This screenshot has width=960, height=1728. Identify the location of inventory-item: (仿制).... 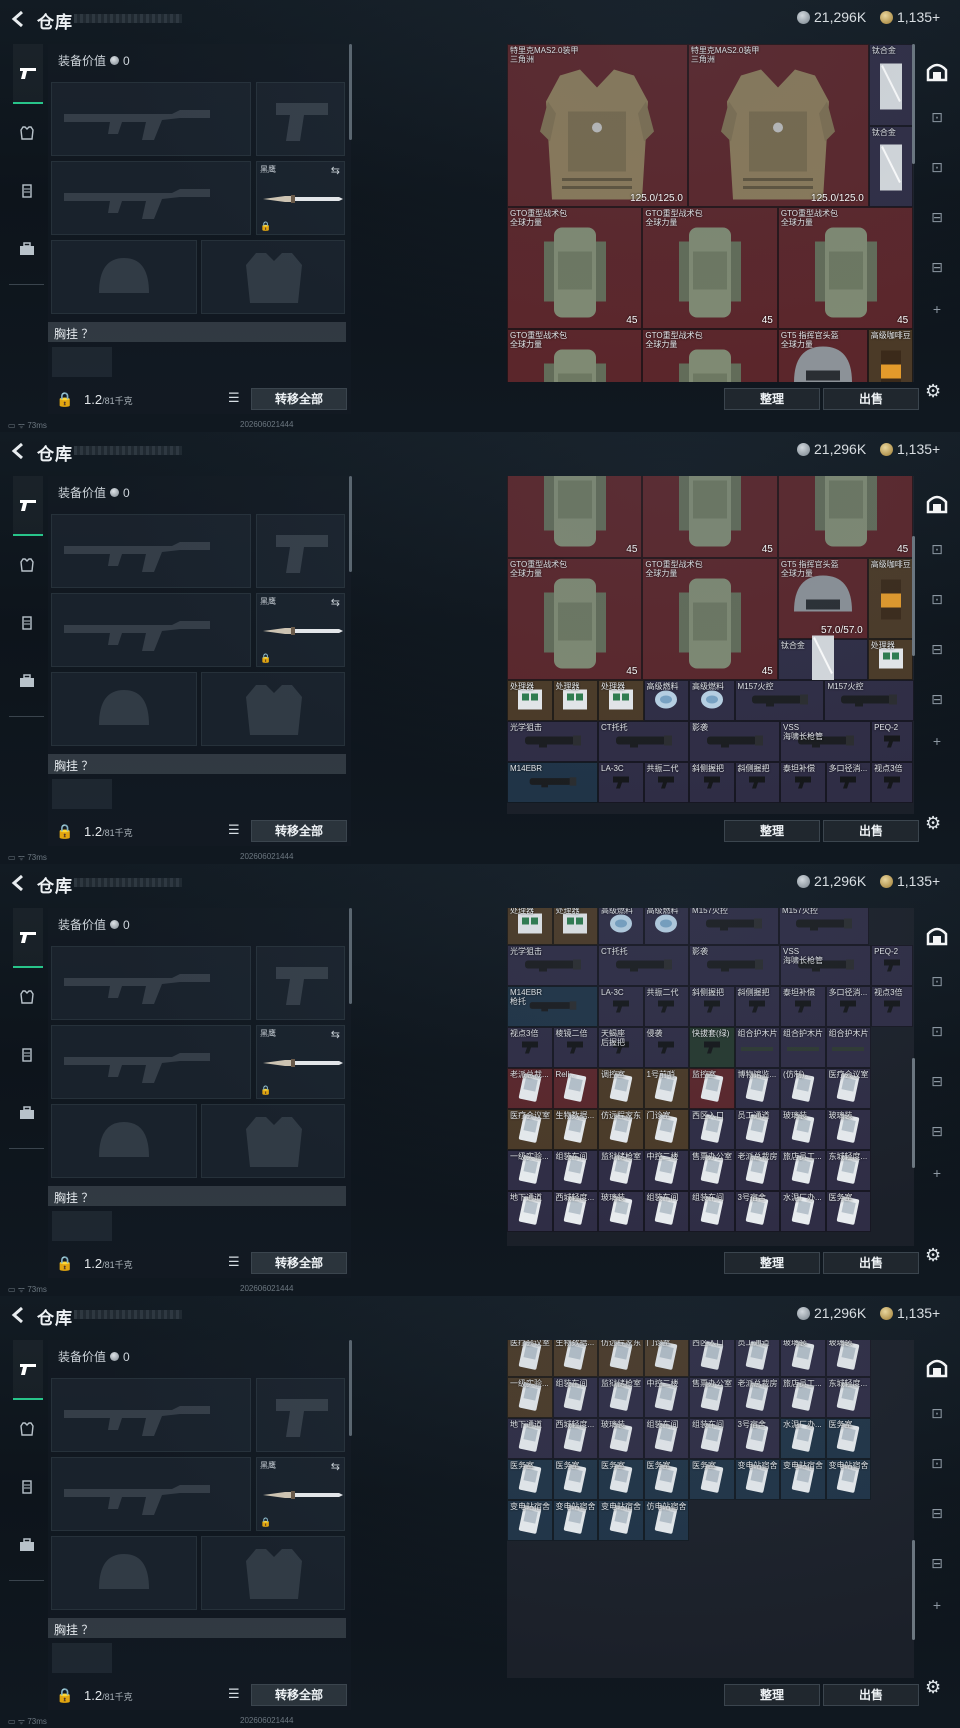
(803, 1088).